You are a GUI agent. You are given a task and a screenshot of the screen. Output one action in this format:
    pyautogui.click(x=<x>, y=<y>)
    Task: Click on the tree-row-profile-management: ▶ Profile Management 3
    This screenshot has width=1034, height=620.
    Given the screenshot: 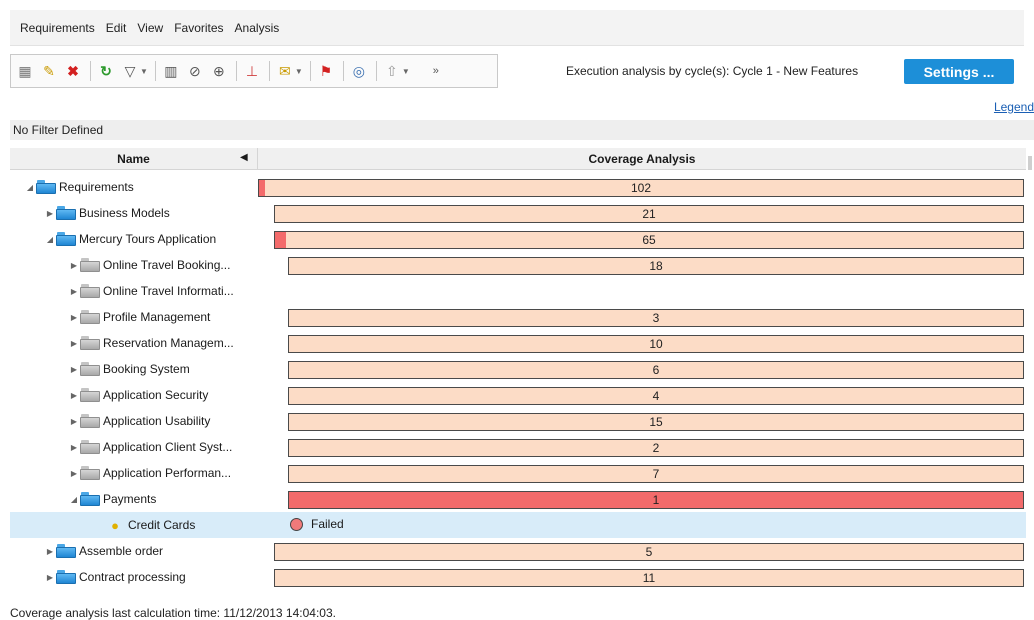 What is the action you would take?
    pyautogui.click(x=518, y=317)
    